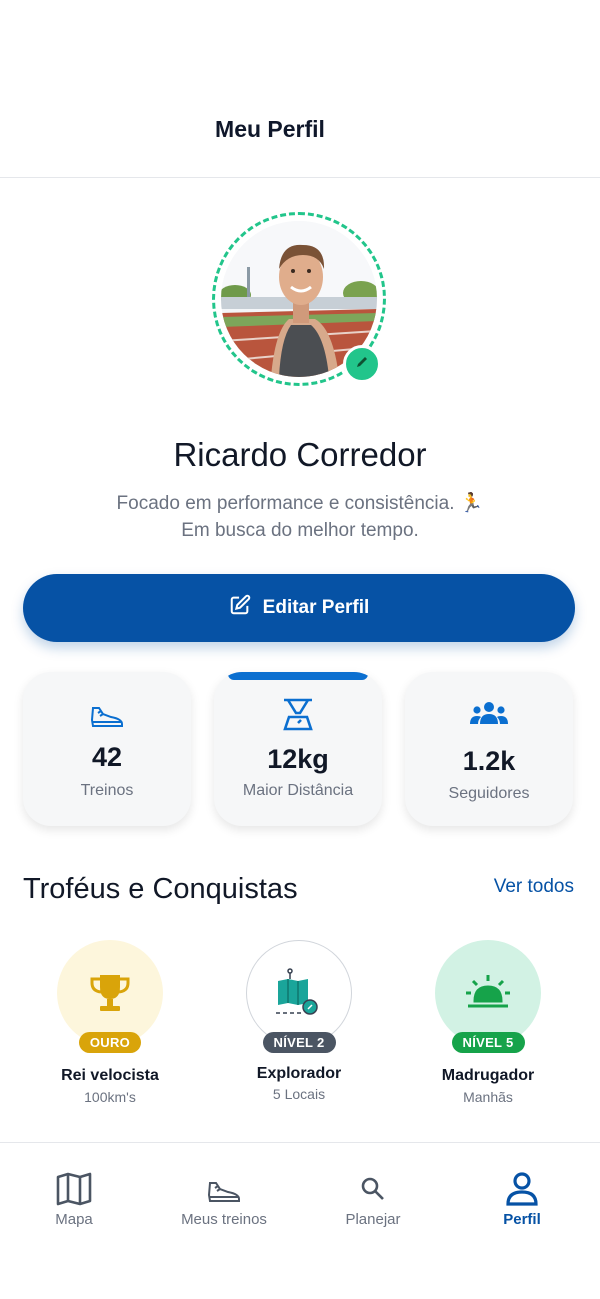 This screenshot has height=1299, width=600. What do you see at coordinates (522, 1219) in the screenshot?
I see `nav-label: Perfil` at bounding box center [522, 1219].